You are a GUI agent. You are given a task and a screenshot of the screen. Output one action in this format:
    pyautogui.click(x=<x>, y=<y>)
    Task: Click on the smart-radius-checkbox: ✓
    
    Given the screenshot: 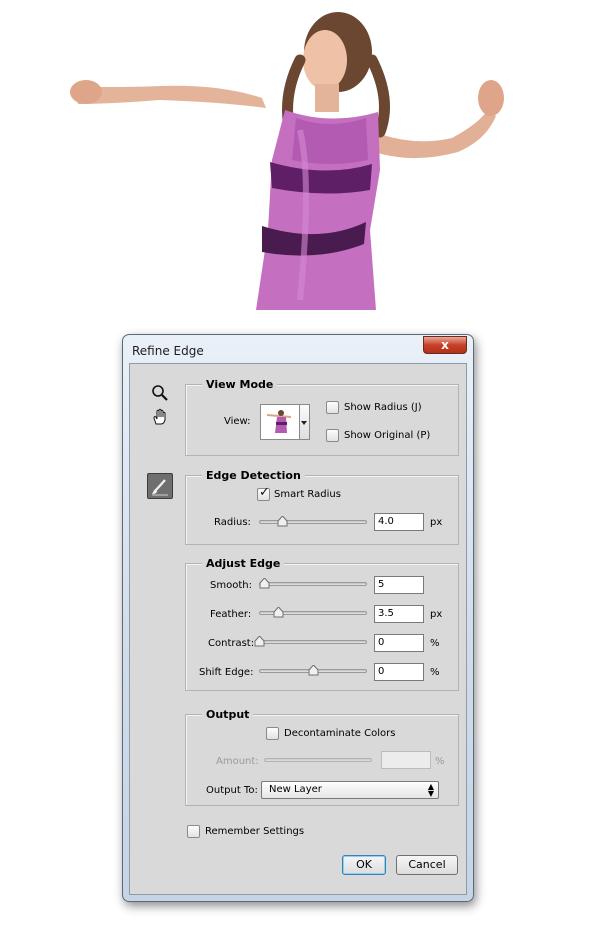 What is the action you would take?
    pyautogui.click(x=263, y=493)
    